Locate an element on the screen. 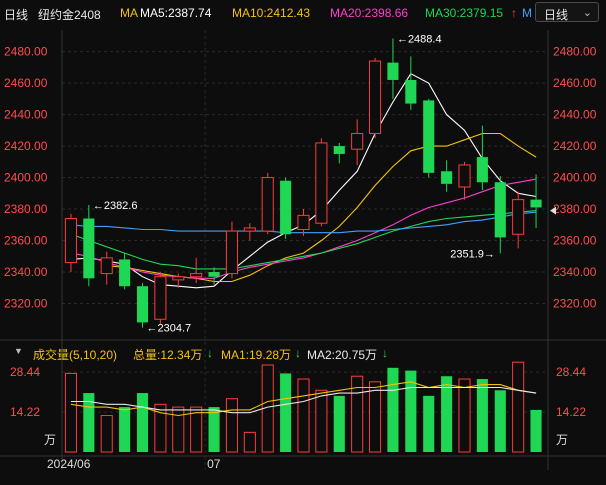 This screenshot has height=485, width=606. volume-ma1-arrow: ↓ is located at coordinates (298, 353).